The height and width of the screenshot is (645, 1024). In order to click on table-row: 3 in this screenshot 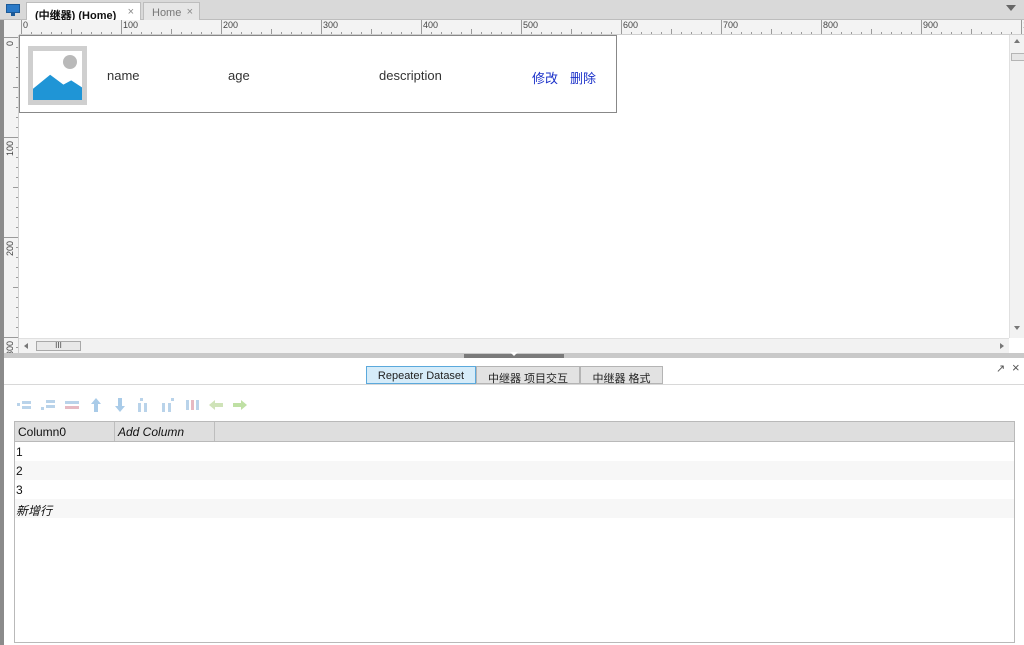, I will do `click(514, 489)`.